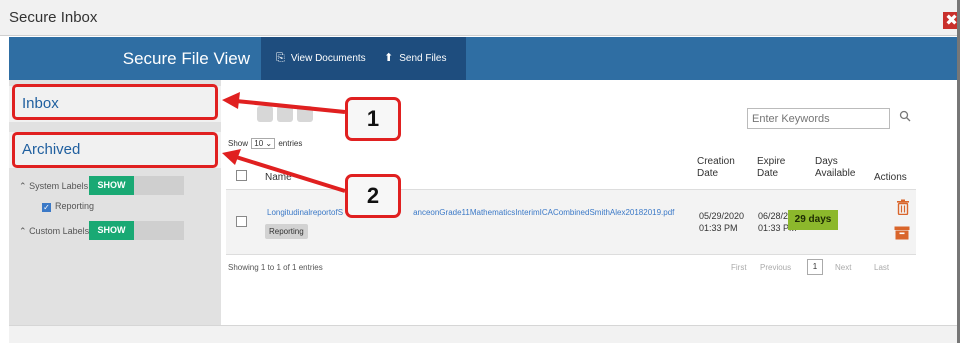 Image resolution: width=960 pixels, height=343 pixels. I want to click on custom-labels-row: ⌃ Custom Labels, so click(54, 231).